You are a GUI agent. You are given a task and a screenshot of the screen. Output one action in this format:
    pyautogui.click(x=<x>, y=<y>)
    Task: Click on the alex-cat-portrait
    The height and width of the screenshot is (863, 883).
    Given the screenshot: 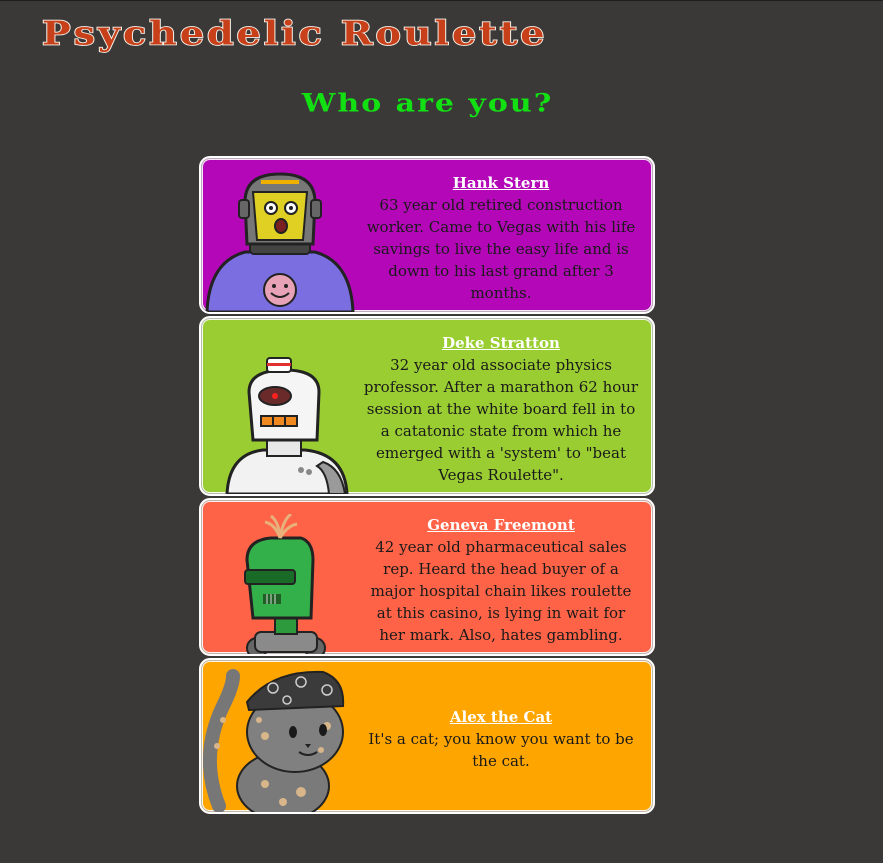 What is the action you would take?
    pyautogui.click(x=274, y=740)
    